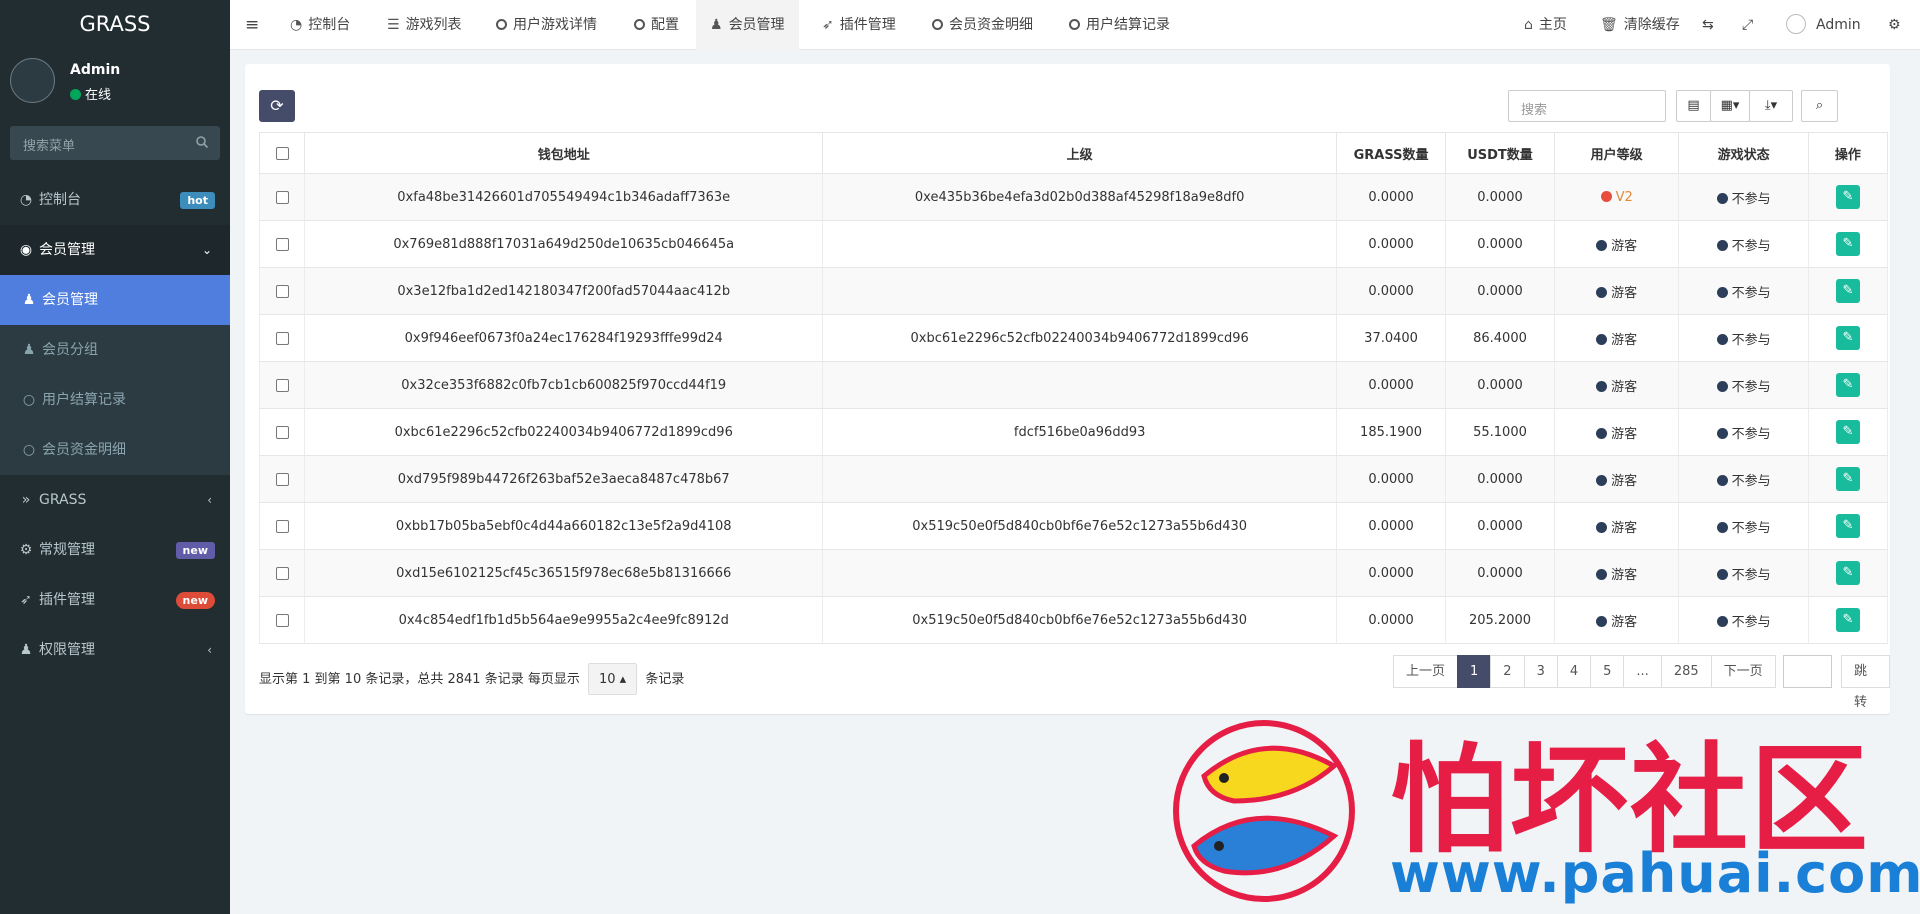 This screenshot has height=914, width=1920. Describe the element at coordinates (1507, 671) in the screenshot. I see `page-button: 2` at that location.